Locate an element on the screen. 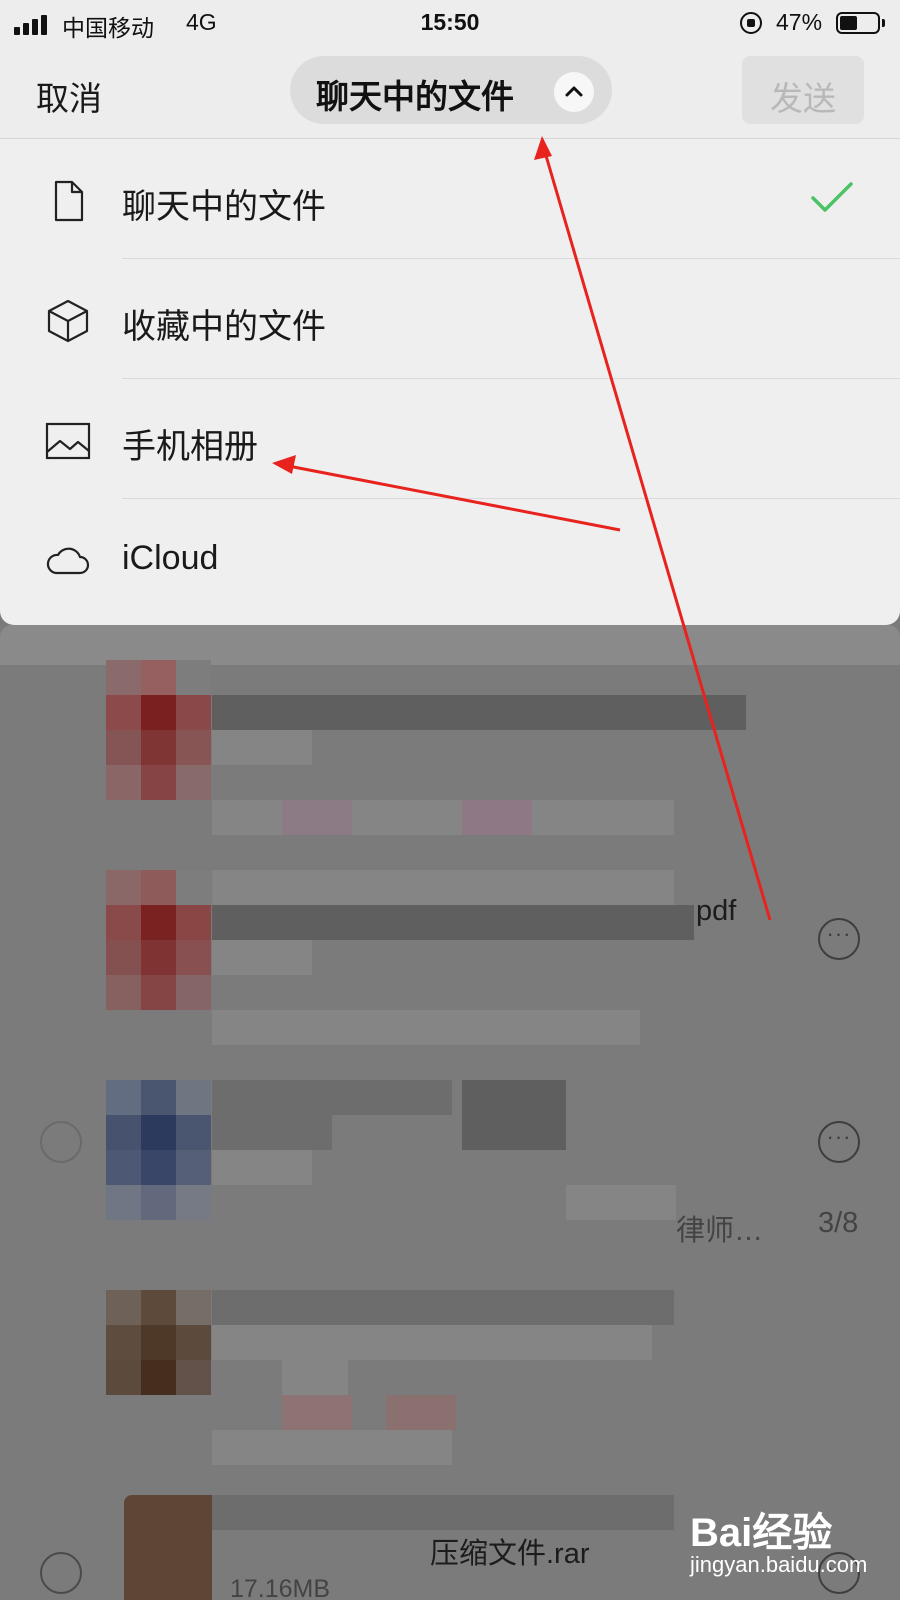 This screenshot has height=1600, width=900. file-icon is located at coordinates (69, 201).